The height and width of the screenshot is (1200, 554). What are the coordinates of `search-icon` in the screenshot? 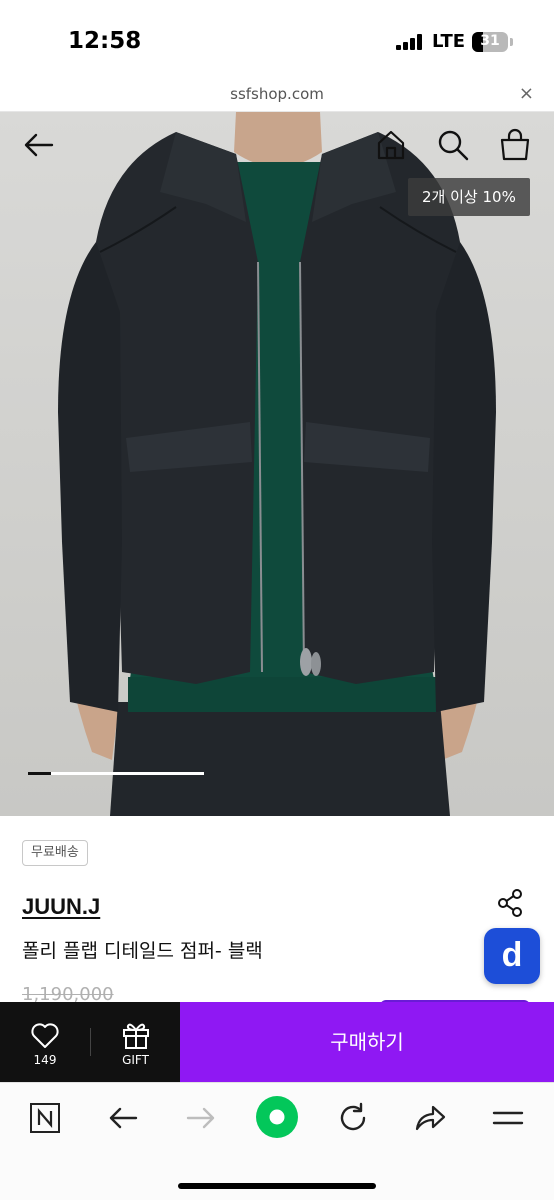 It's located at (453, 145).